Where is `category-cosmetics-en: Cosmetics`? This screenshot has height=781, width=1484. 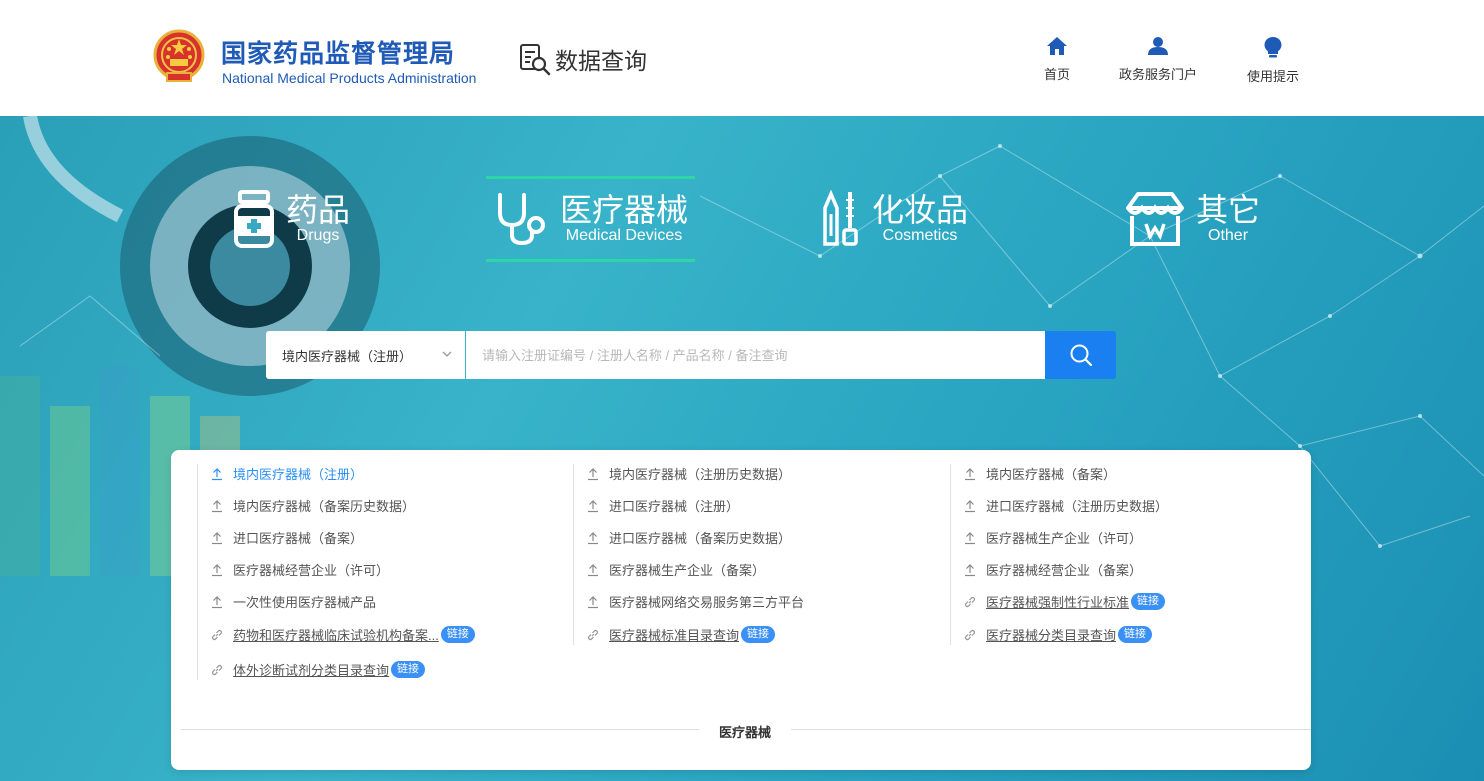 category-cosmetics-en: Cosmetics is located at coordinates (920, 235).